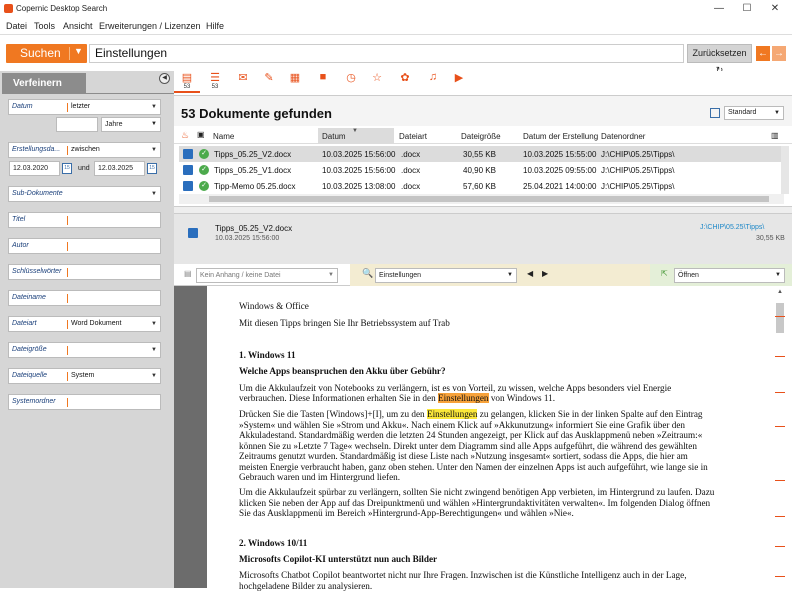 This screenshot has height=591, width=792. I want to click on column-datenordner: Datenordner, so click(623, 136).